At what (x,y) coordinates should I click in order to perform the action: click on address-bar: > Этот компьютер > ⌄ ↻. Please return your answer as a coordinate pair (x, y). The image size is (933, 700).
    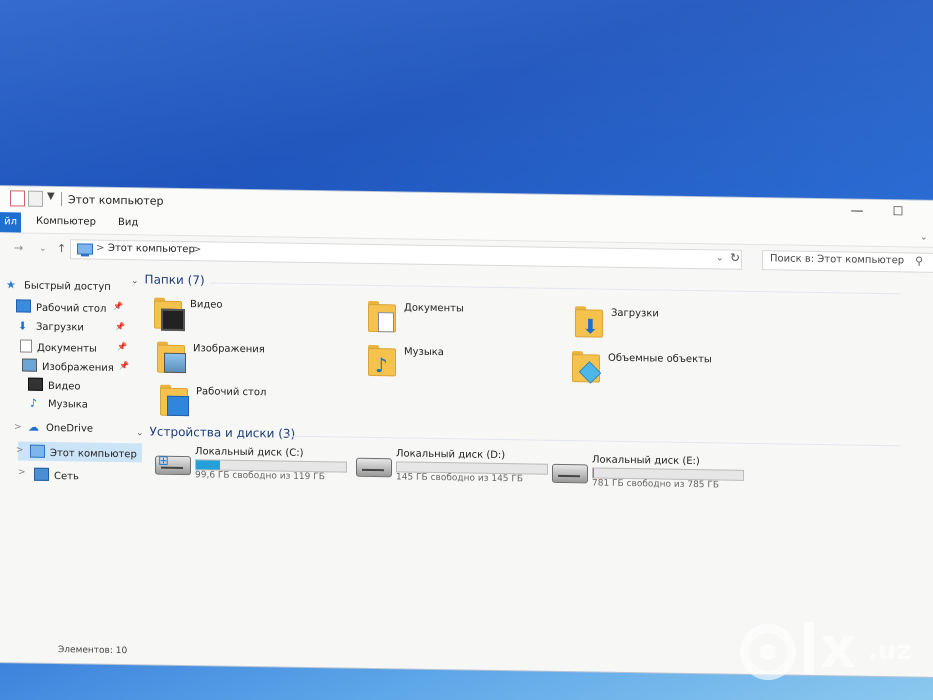
    Looking at the image, I should click on (406, 254).